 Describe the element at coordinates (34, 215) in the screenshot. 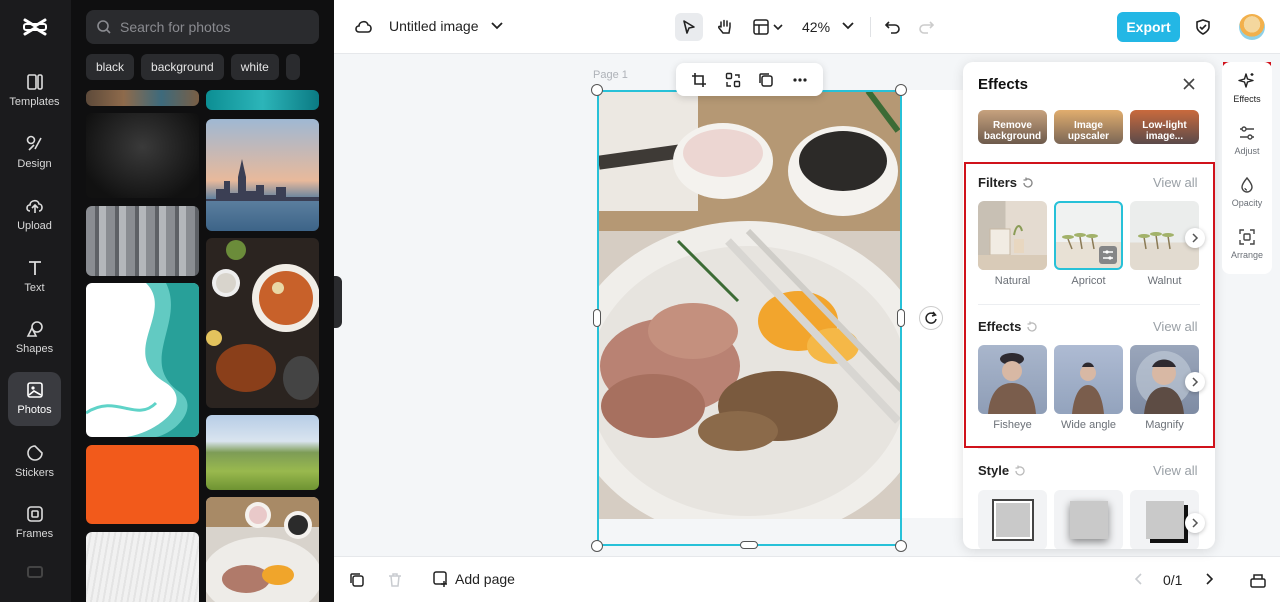

I see `rail-item-upload: Upload` at that location.